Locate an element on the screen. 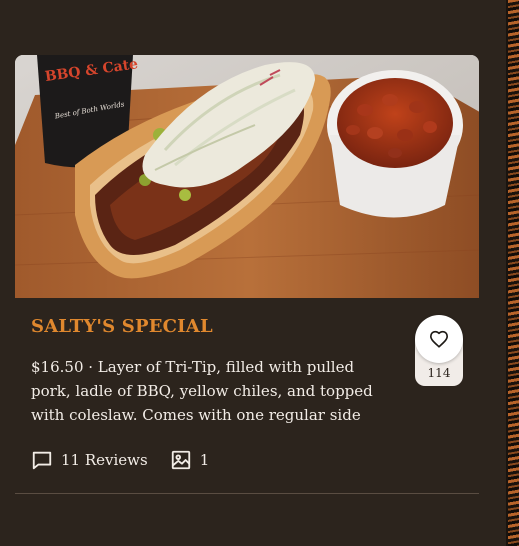 The image size is (519, 546). like-count: 114 is located at coordinates (439, 373).